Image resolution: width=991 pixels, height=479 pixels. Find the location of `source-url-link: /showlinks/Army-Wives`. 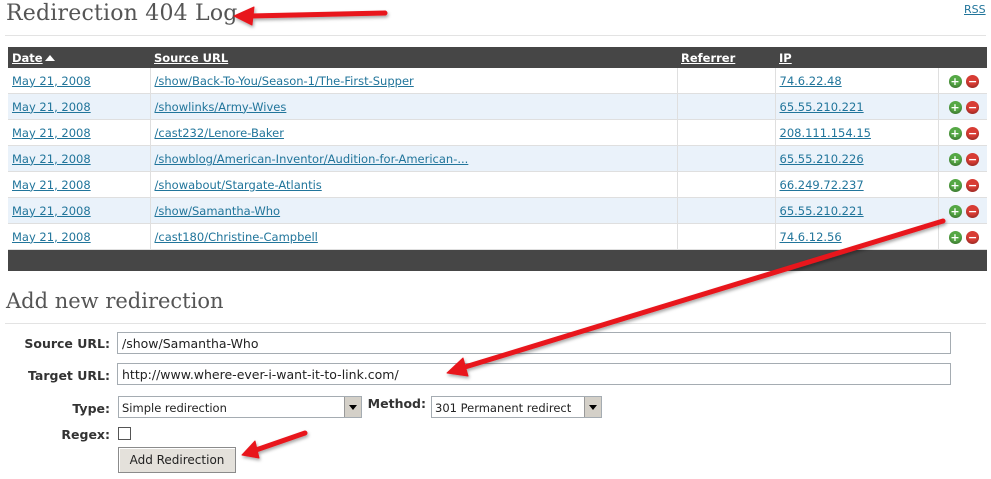

source-url-link: /showlinks/Army-Wives is located at coordinates (221, 107).